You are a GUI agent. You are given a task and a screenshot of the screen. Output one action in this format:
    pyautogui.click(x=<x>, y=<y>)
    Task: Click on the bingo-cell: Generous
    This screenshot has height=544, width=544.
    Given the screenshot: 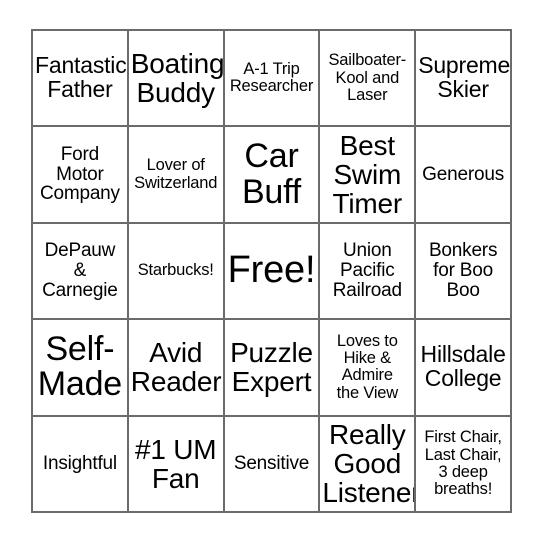 What is the action you would take?
    pyautogui.click(x=464, y=175)
    